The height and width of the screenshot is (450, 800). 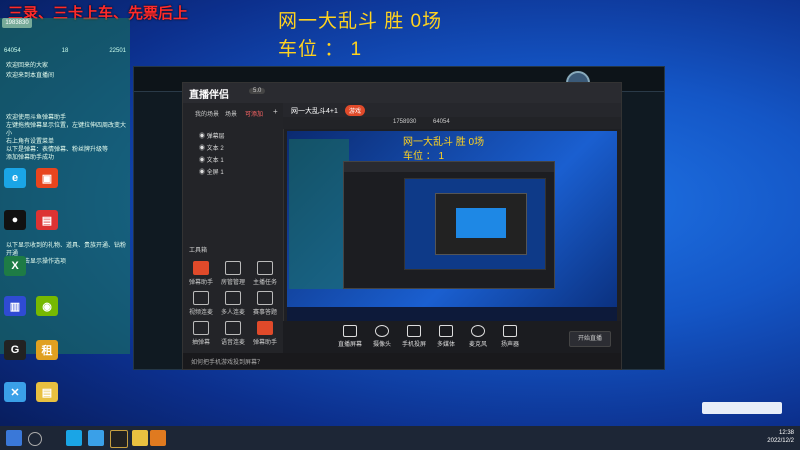 I want to click on stat-value: 64054, so click(x=12, y=51).